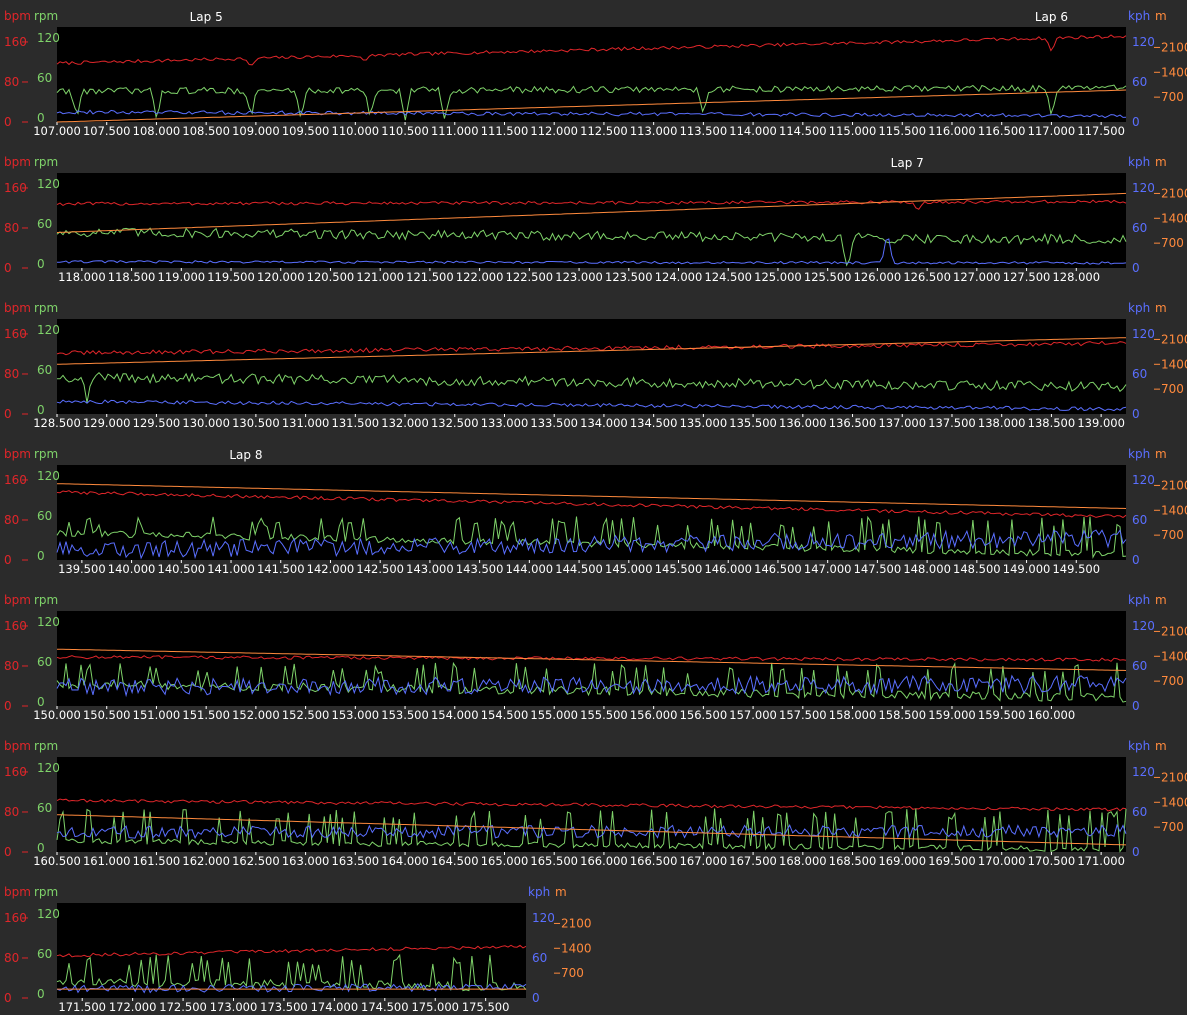 Image resolution: width=1187 pixels, height=1015 pixels. I want to click on x-tick-label: 167.500, so click(753, 861).